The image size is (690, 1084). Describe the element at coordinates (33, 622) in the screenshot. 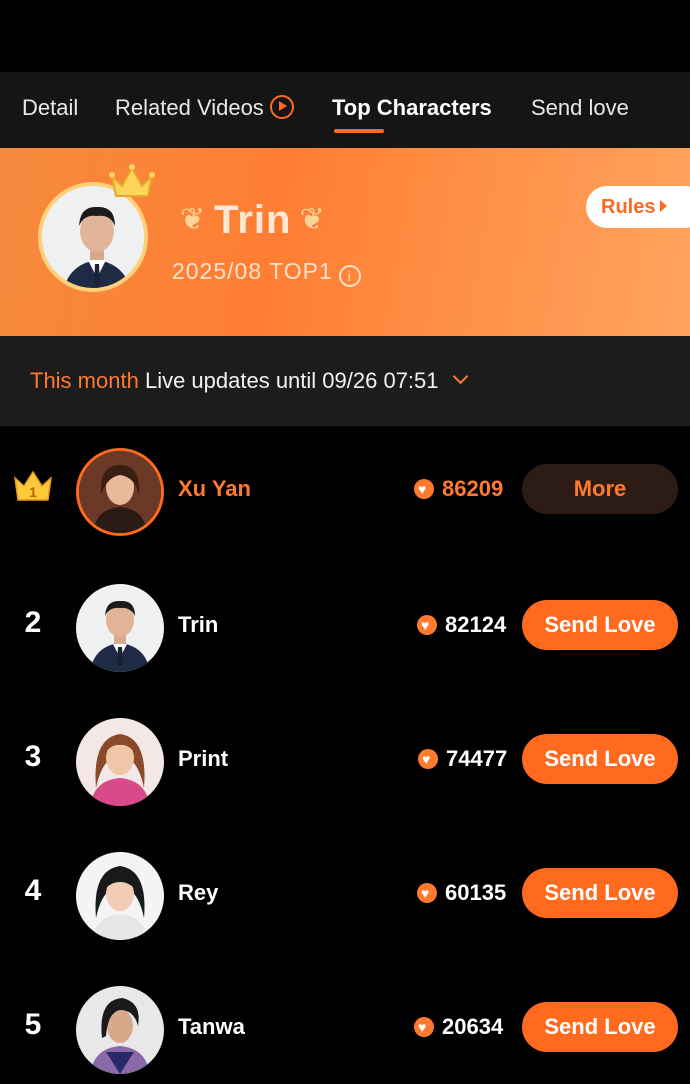

I see `rank-number: 2` at that location.